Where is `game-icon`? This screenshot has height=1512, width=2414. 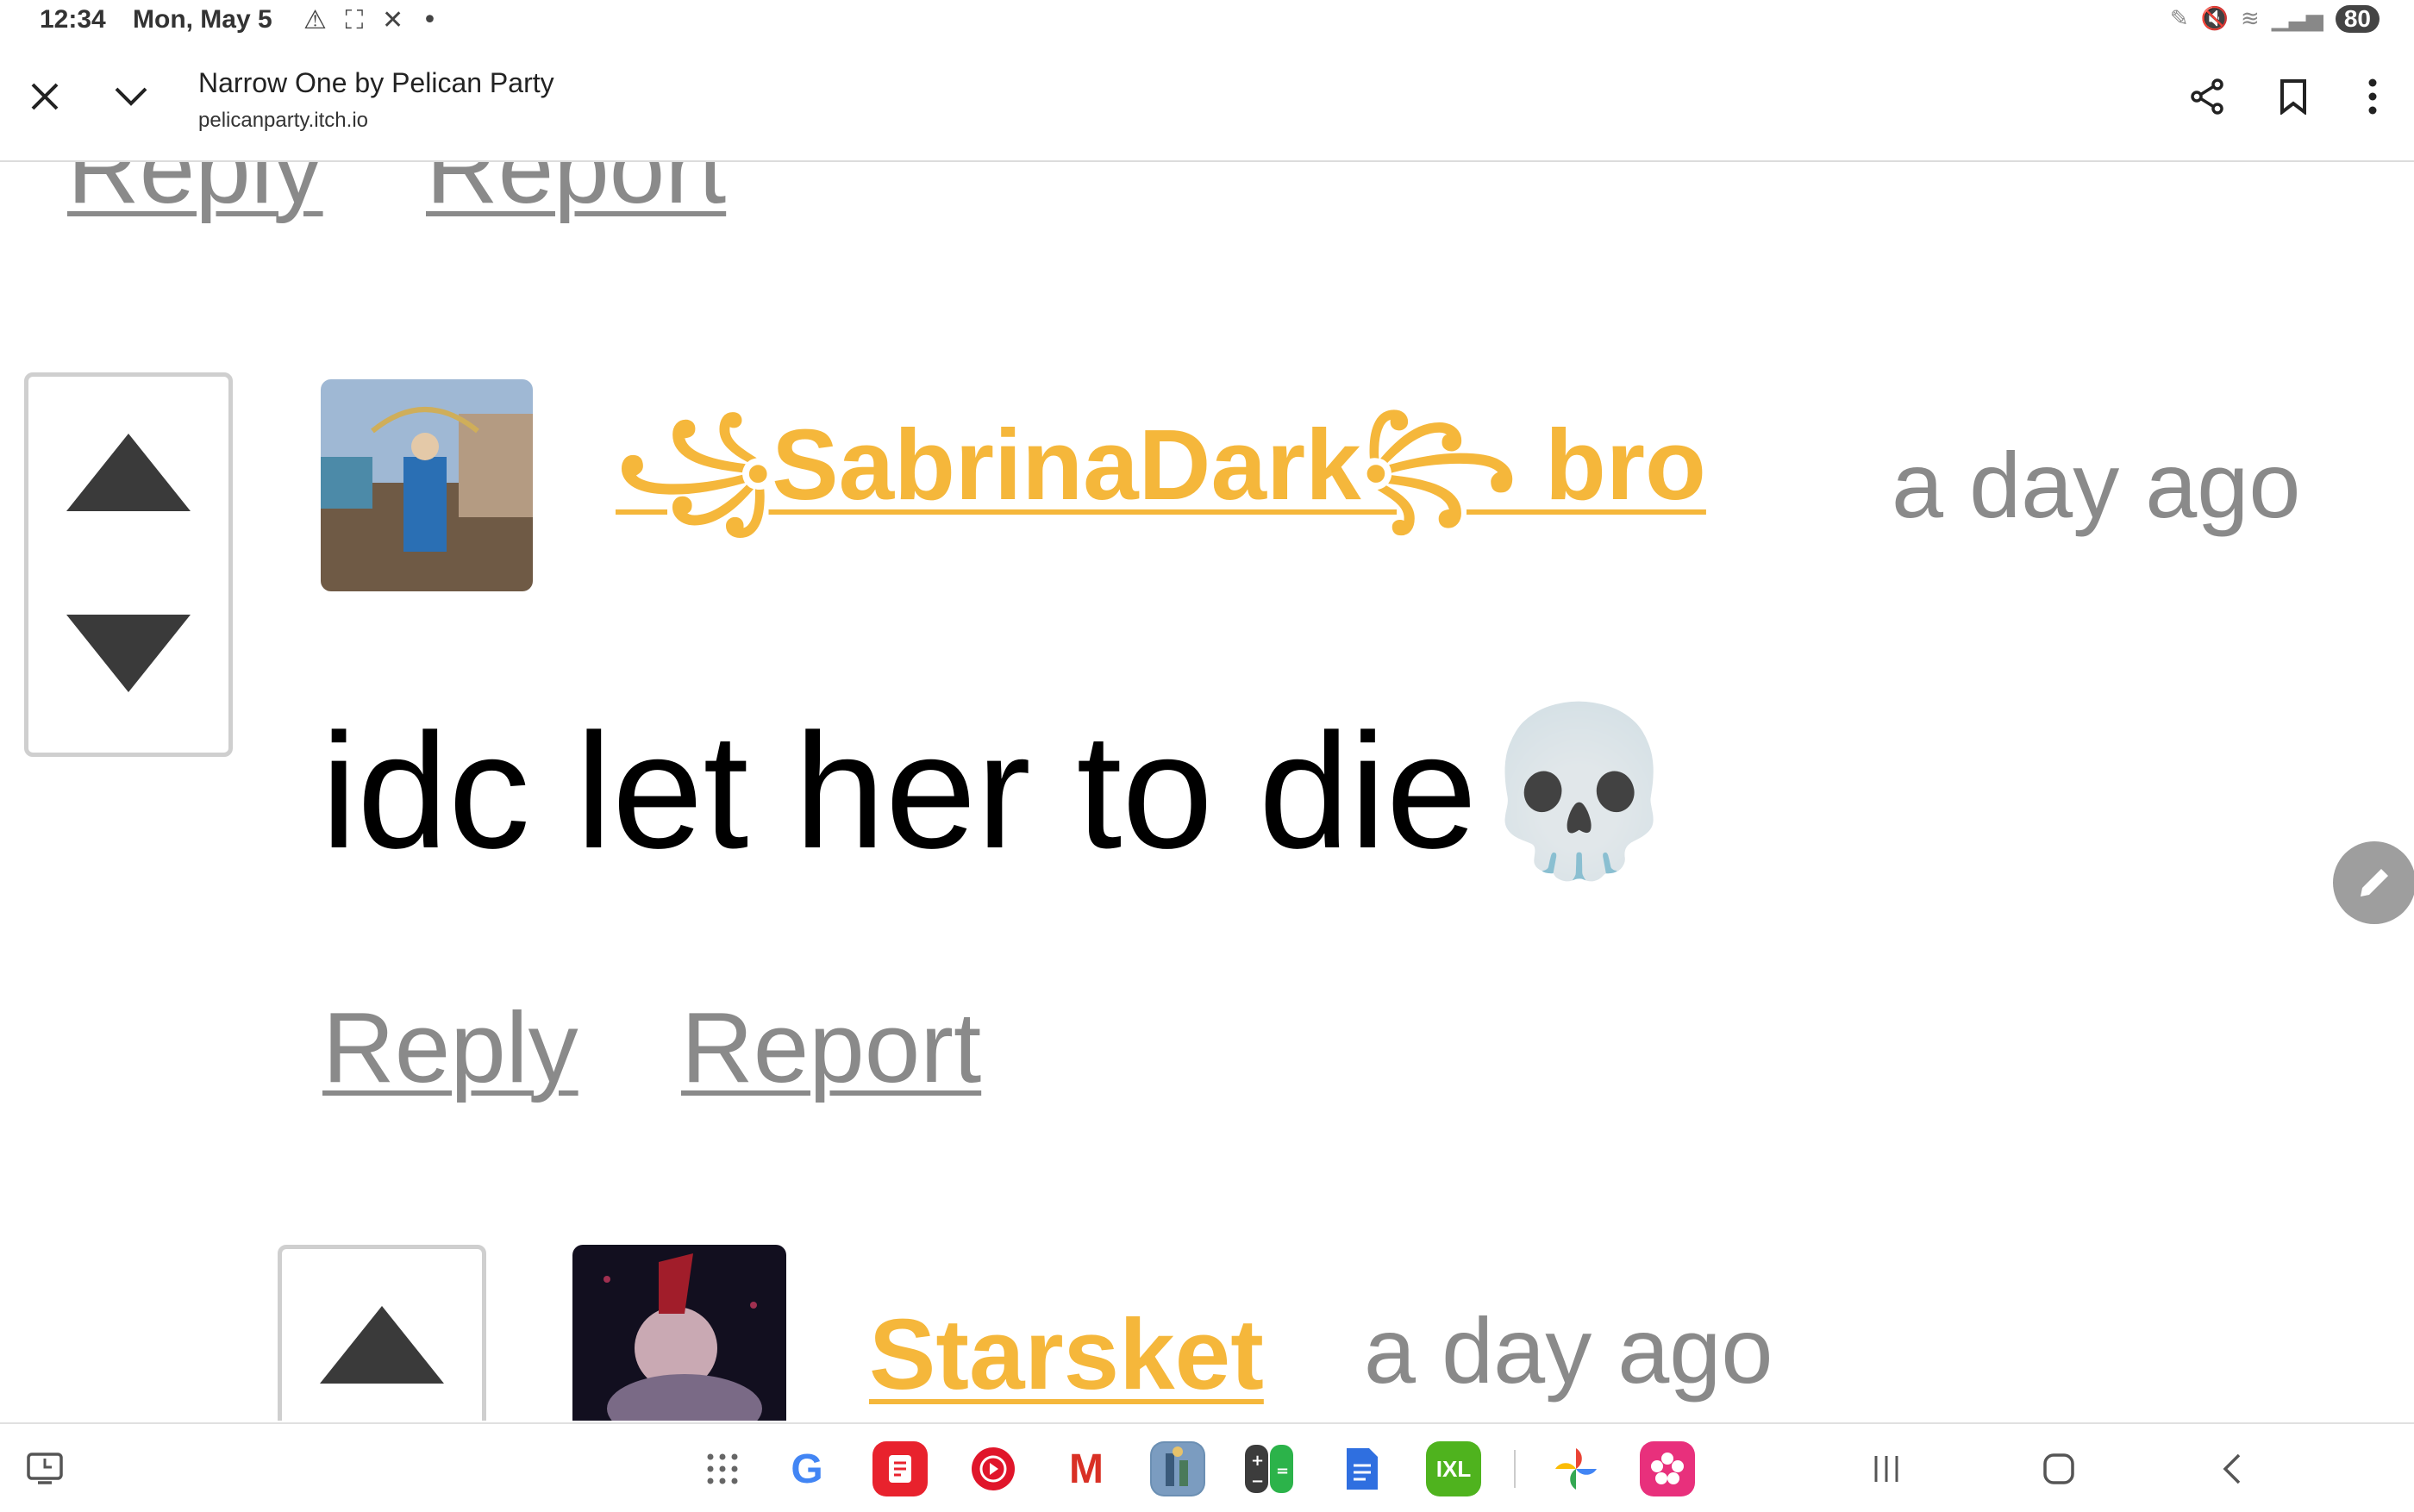 game-icon is located at coordinates (1177, 1468).